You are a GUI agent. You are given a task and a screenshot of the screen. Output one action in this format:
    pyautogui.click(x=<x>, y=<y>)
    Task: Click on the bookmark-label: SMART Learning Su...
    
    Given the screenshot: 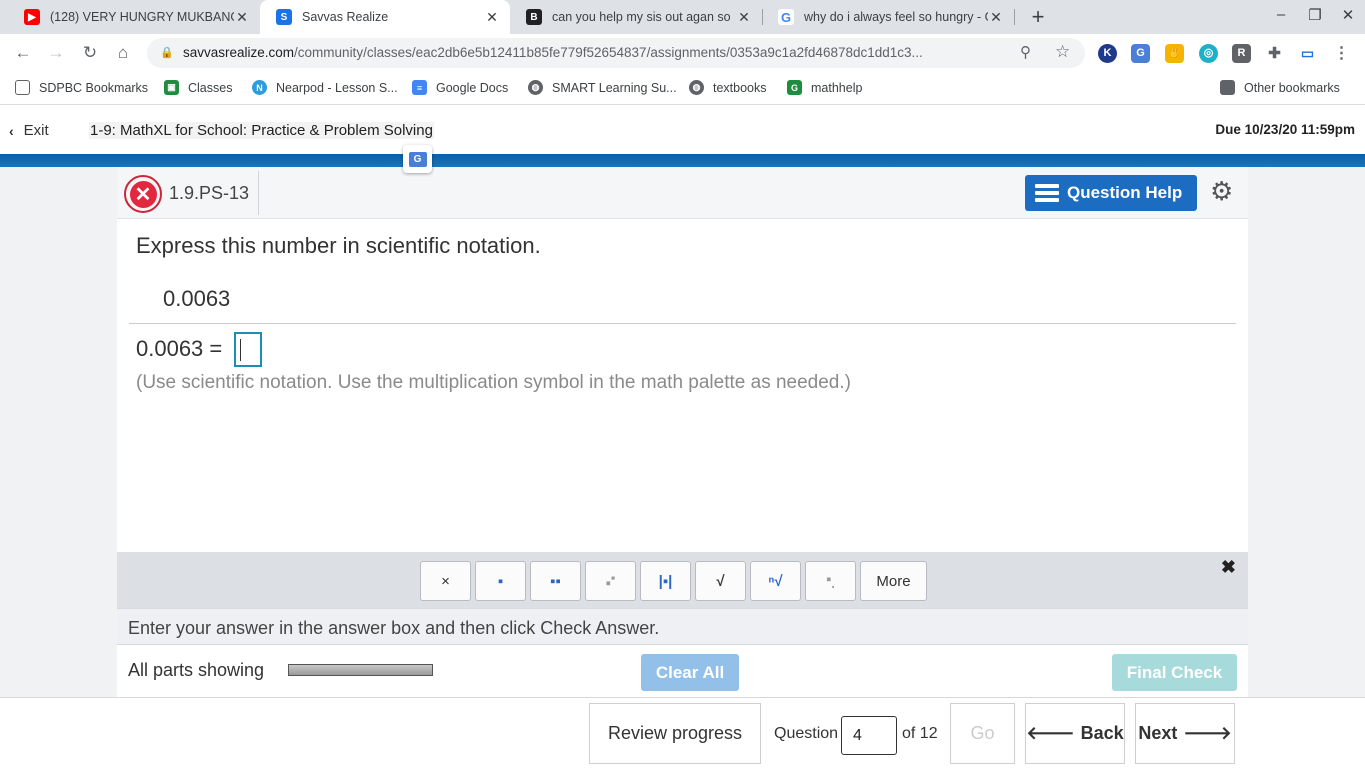 What is the action you would take?
    pyautogui.click(x=614, y=87)
    